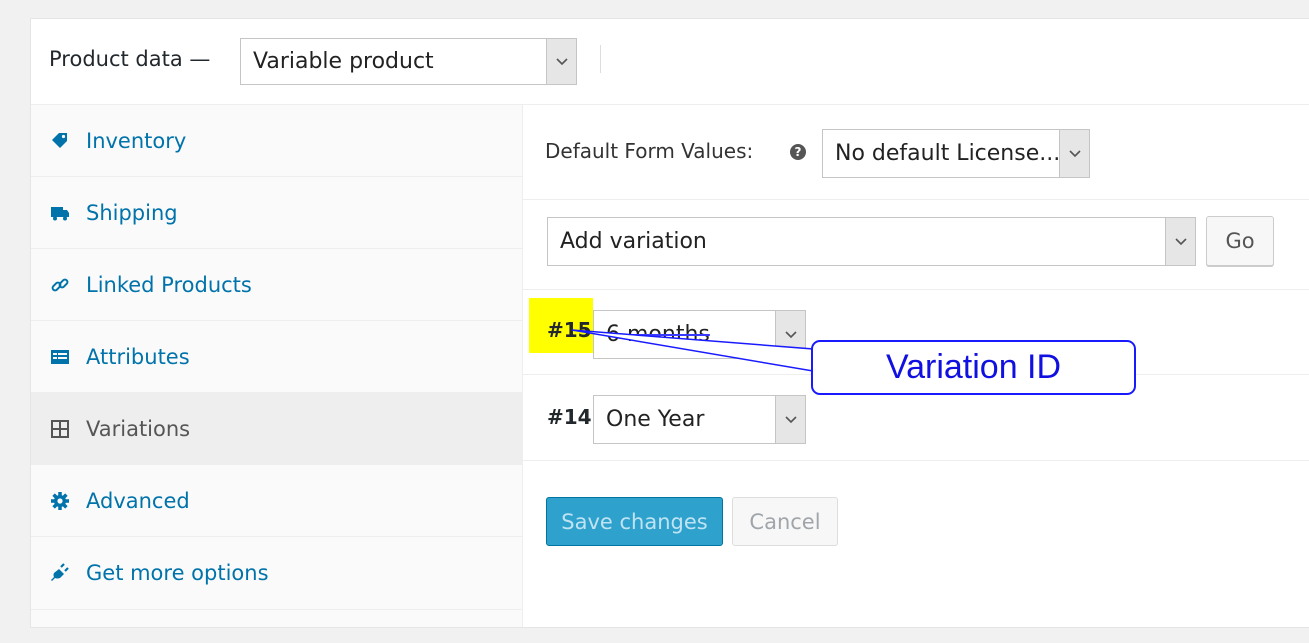 The image size is (1309, 643). I want to click on cancel-button: Cancel, so click(785, 521).